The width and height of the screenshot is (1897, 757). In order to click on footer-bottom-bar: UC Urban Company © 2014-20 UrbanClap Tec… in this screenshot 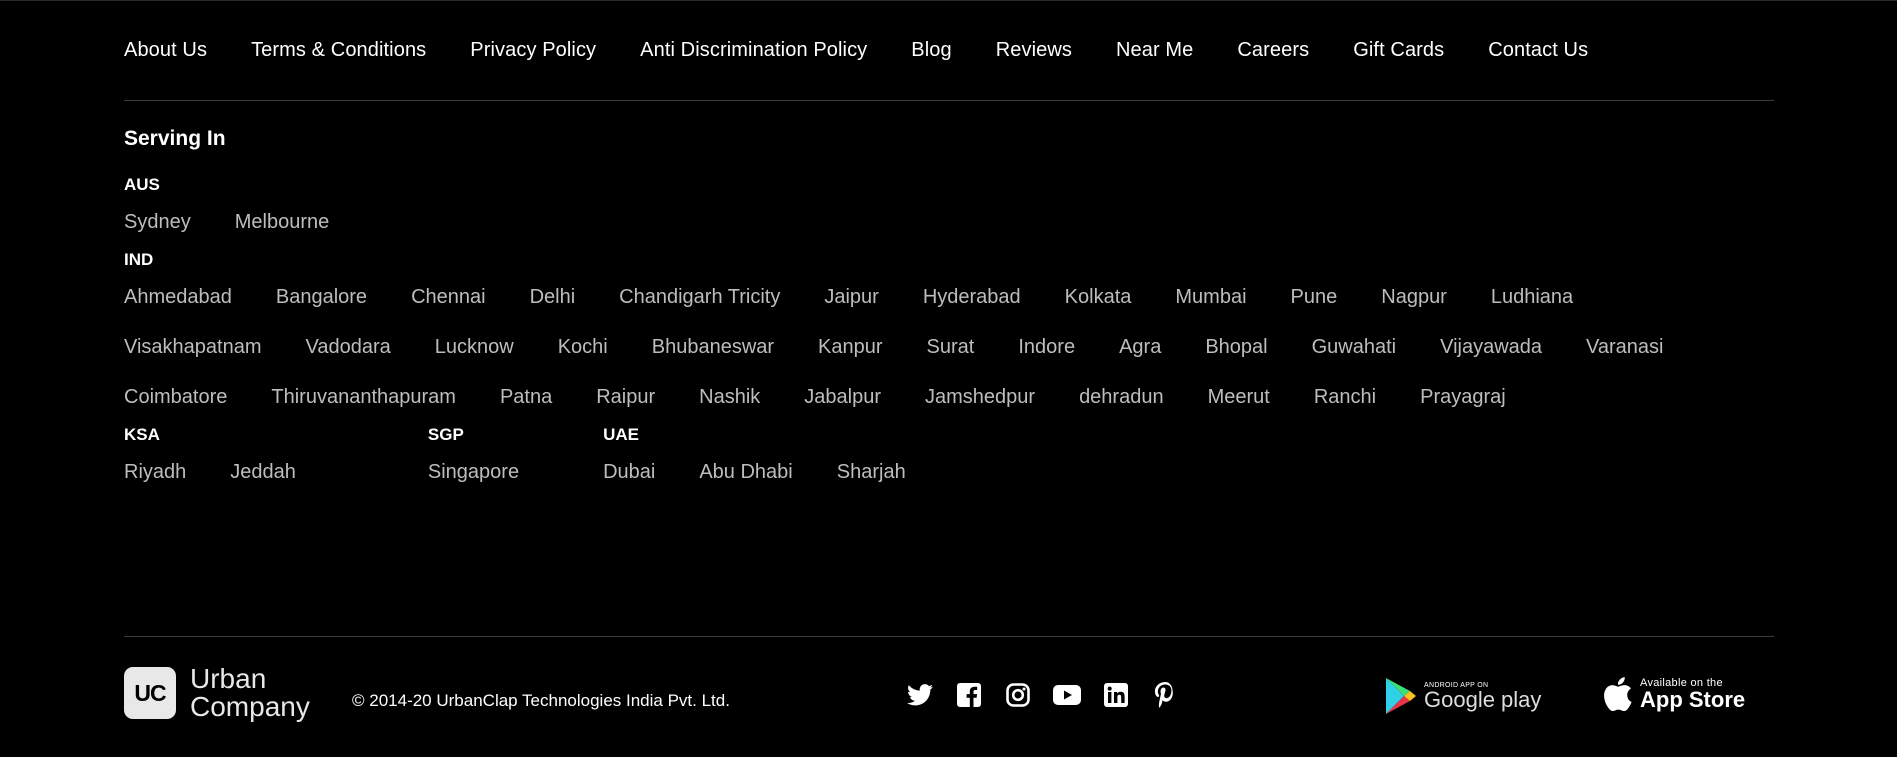, I will do `click(949, 696)`.